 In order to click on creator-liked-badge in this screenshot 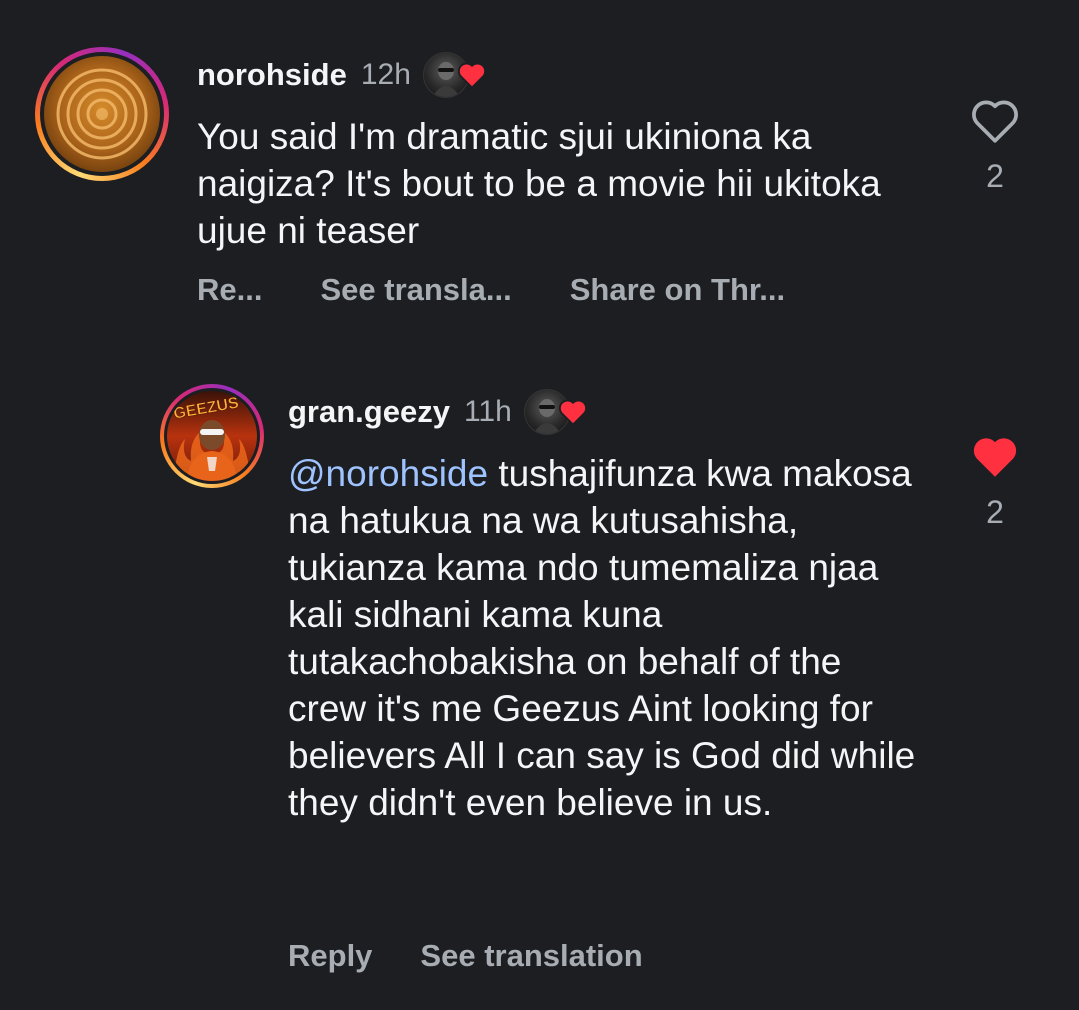, I will do `click(557, 412)`.